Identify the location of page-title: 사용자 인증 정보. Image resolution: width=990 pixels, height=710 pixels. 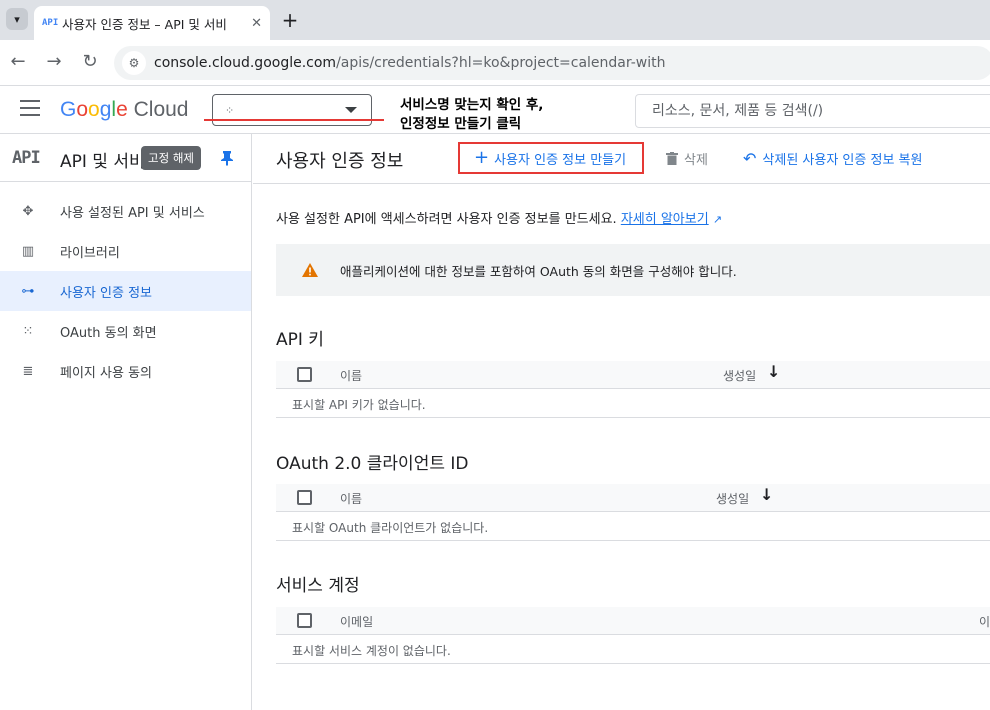
(340, 161).